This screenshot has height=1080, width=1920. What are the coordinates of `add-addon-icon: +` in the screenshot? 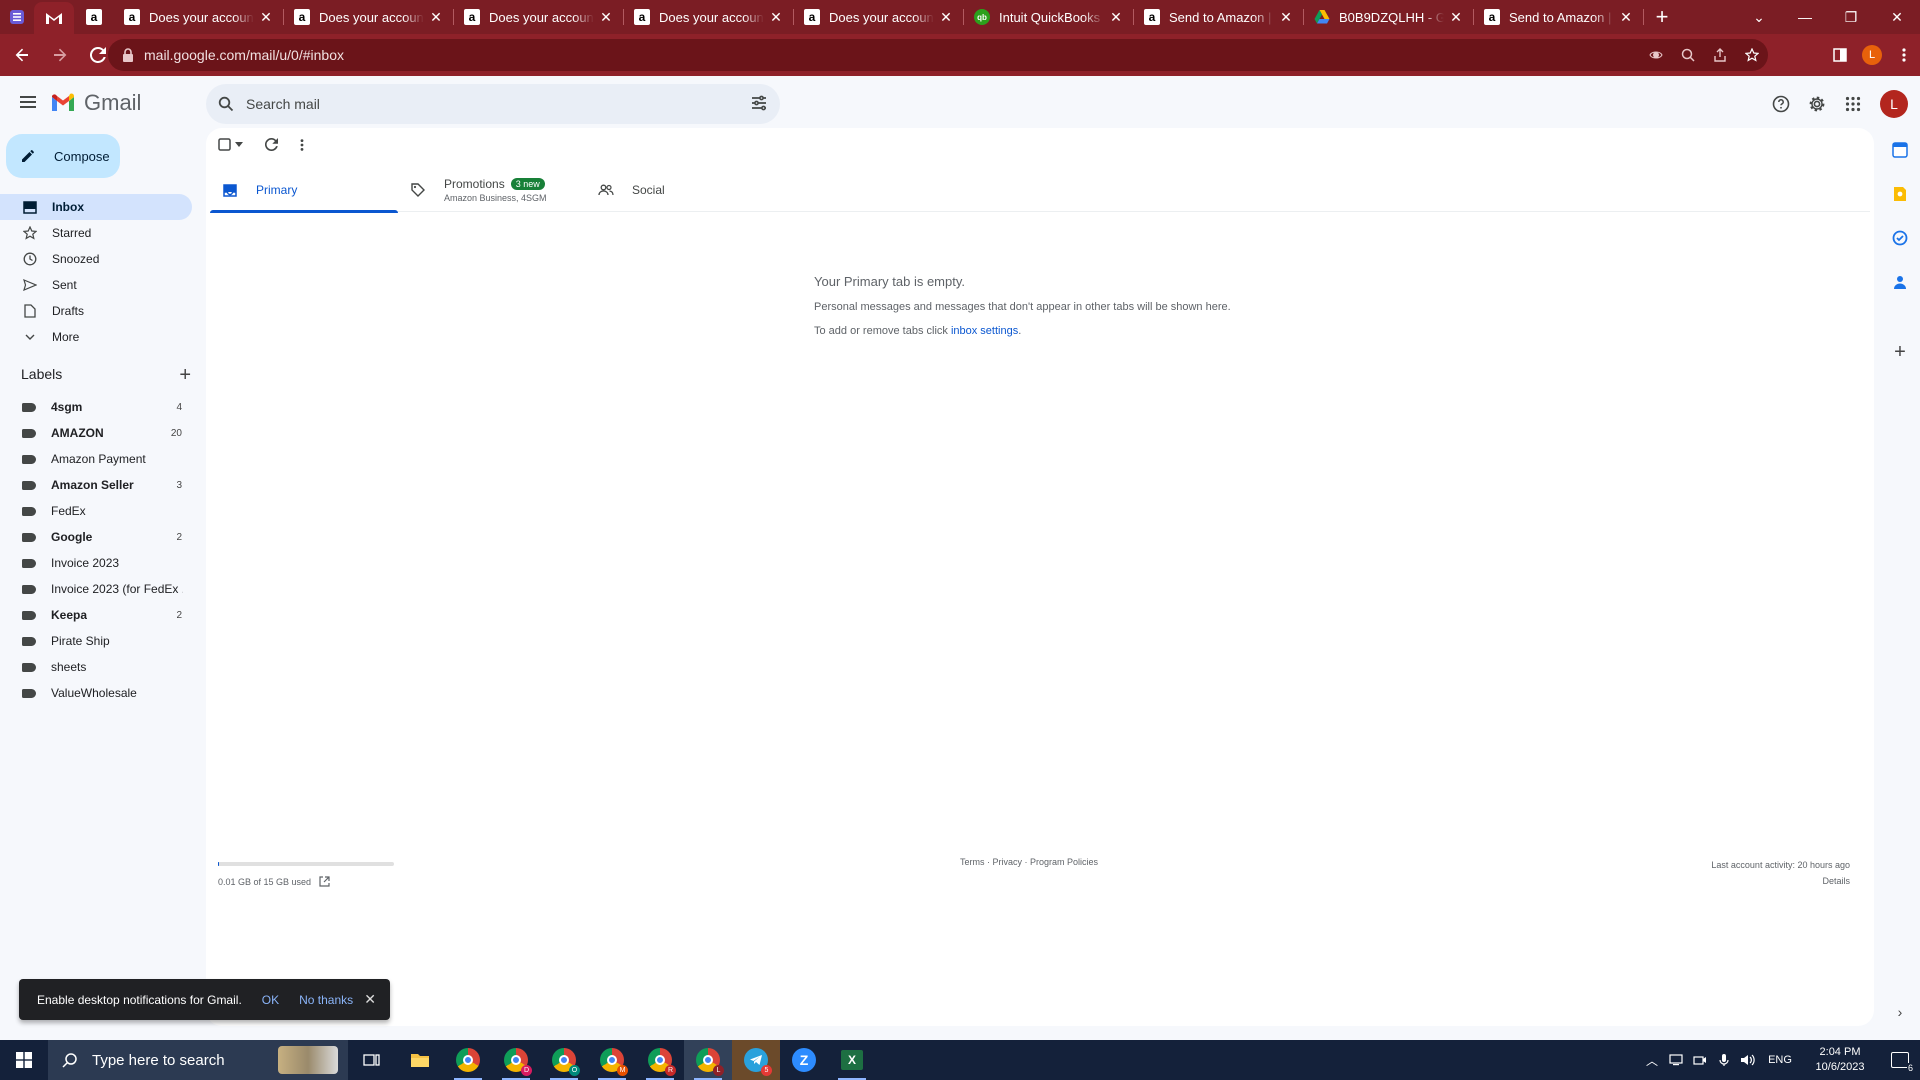 It's located at (1900, 352).